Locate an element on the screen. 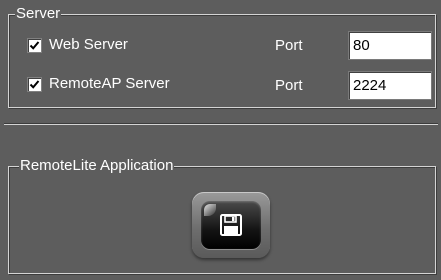 The width and height of the screenshot is (441, 280). remote-ap-server-port-input is located at coordinates (390, 85).